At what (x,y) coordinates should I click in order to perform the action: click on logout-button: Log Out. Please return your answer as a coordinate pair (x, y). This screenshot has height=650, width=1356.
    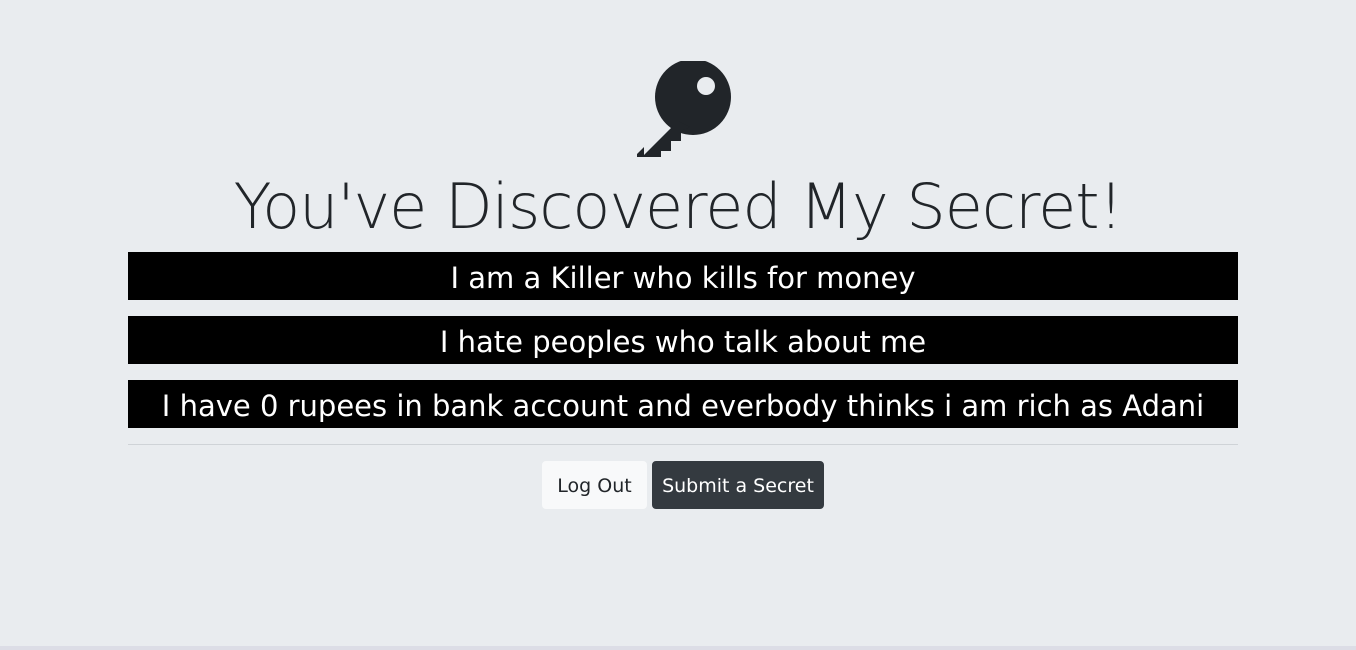
    Looking at the image, I should click on (594, 485).